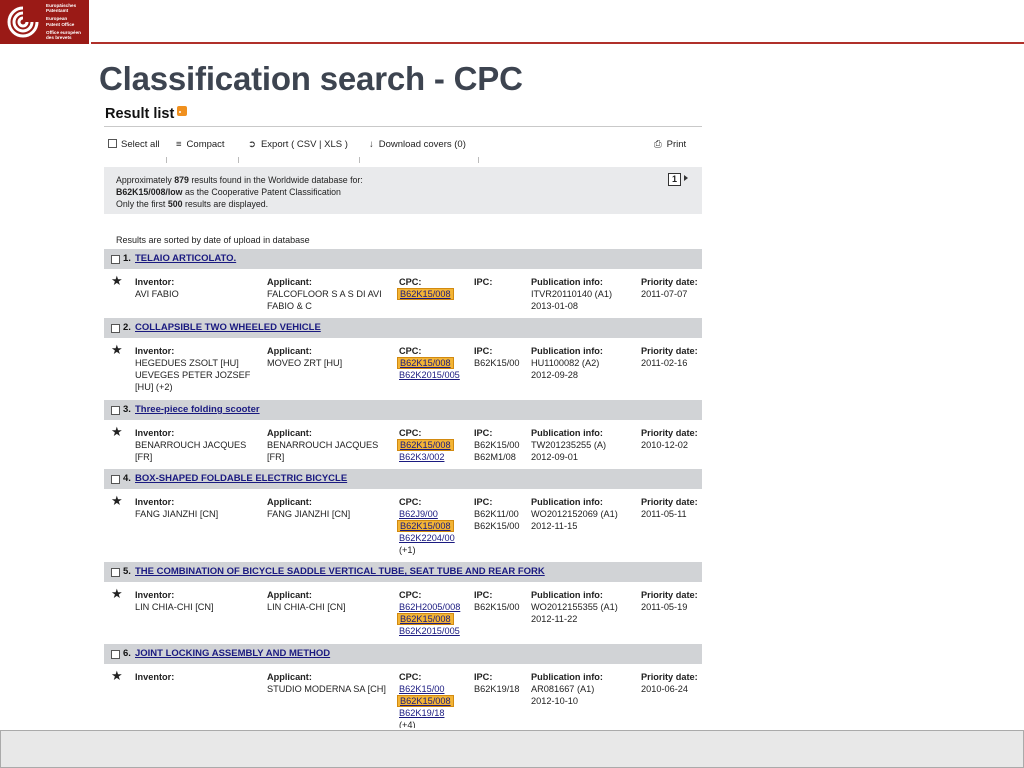  What do you see at coordinates (674, 179) in the screenshot?
I see `page-number: 1` at bounding box center [674, 179].